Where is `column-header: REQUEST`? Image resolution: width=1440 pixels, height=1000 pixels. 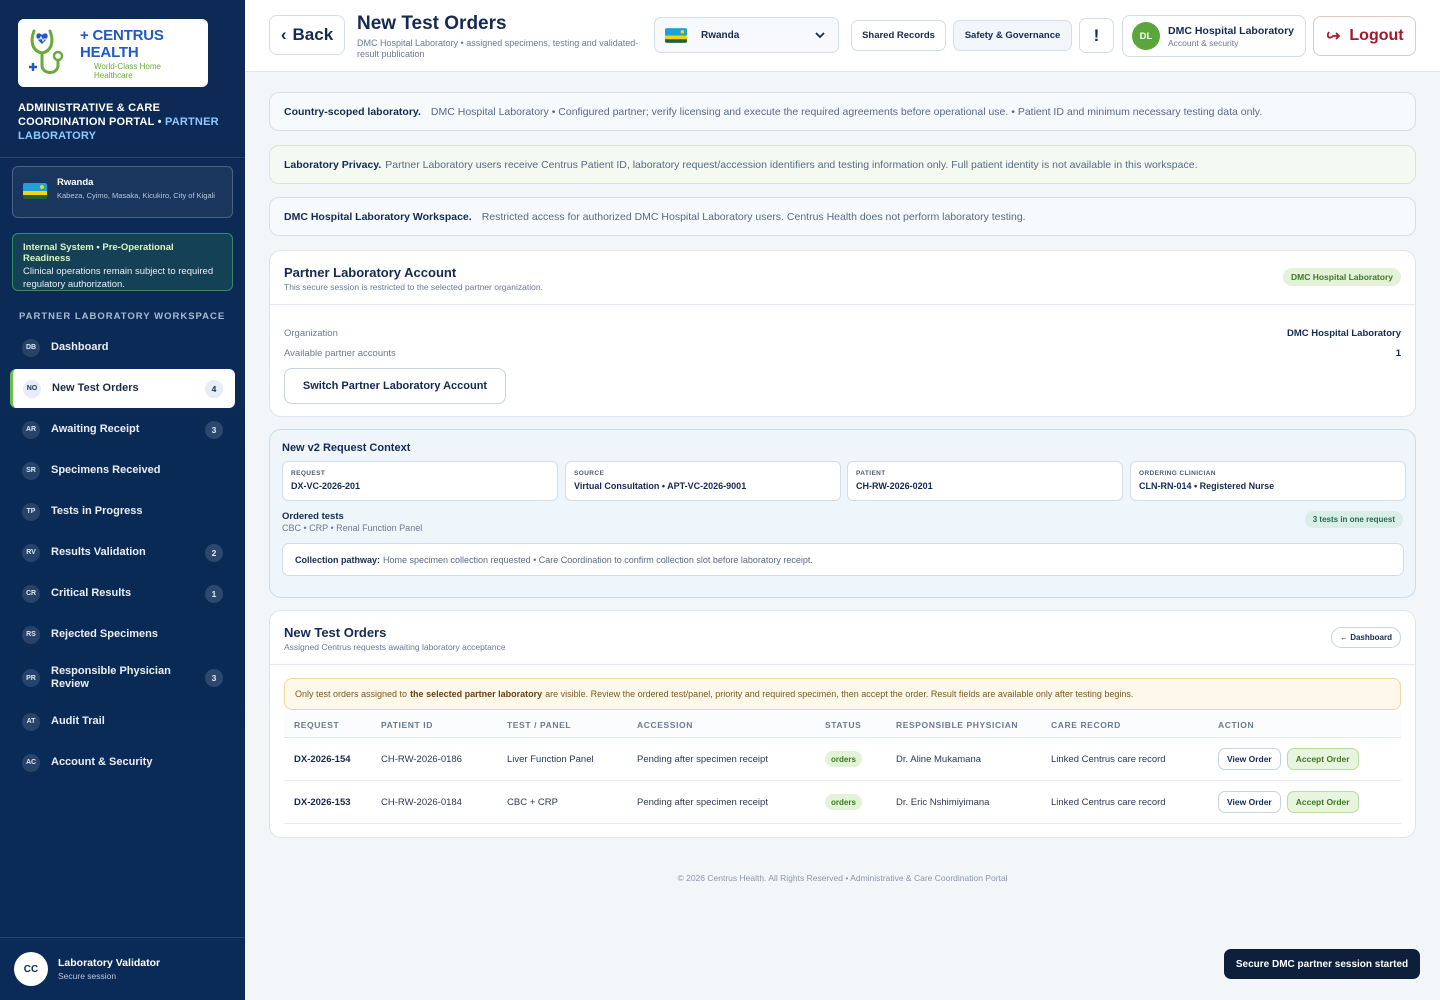 column-header: REQUEST is located at coordinates (332, 725).